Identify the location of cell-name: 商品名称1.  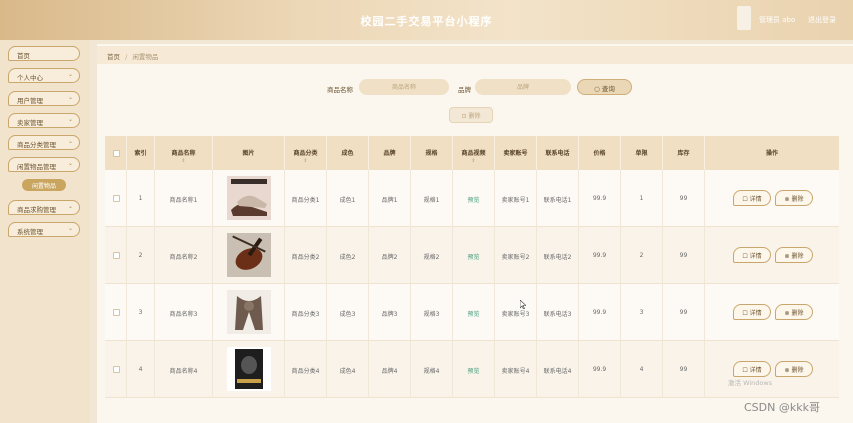
(184, 198).